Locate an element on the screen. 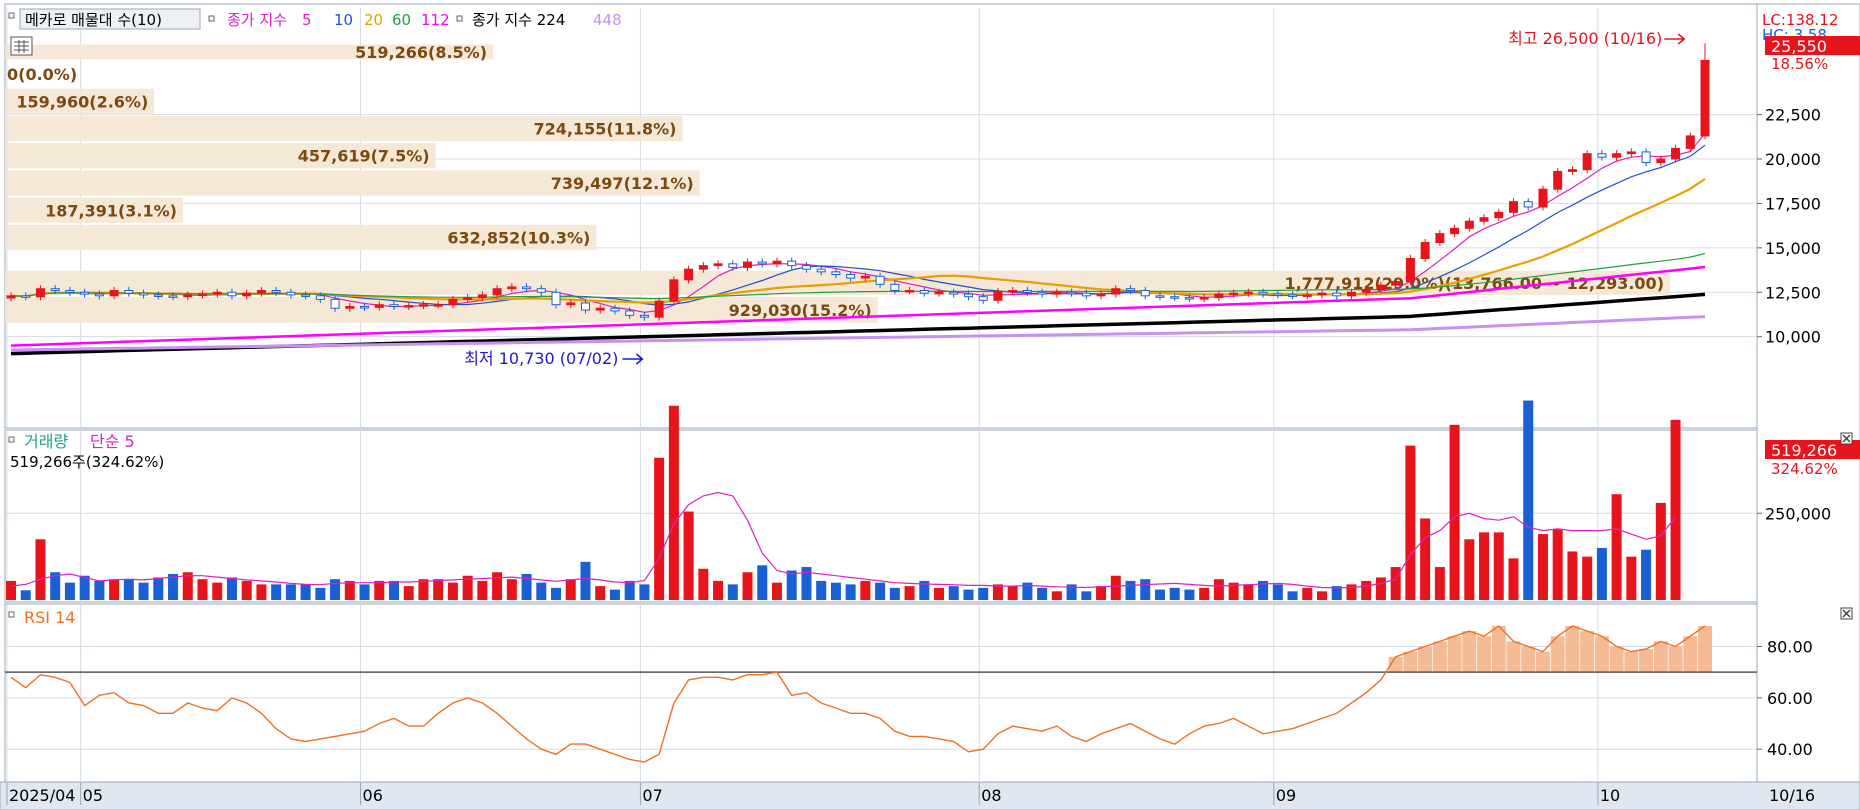  high-annotation: 최고 26,500 (10/16) is located at coordinates (1585, 38).